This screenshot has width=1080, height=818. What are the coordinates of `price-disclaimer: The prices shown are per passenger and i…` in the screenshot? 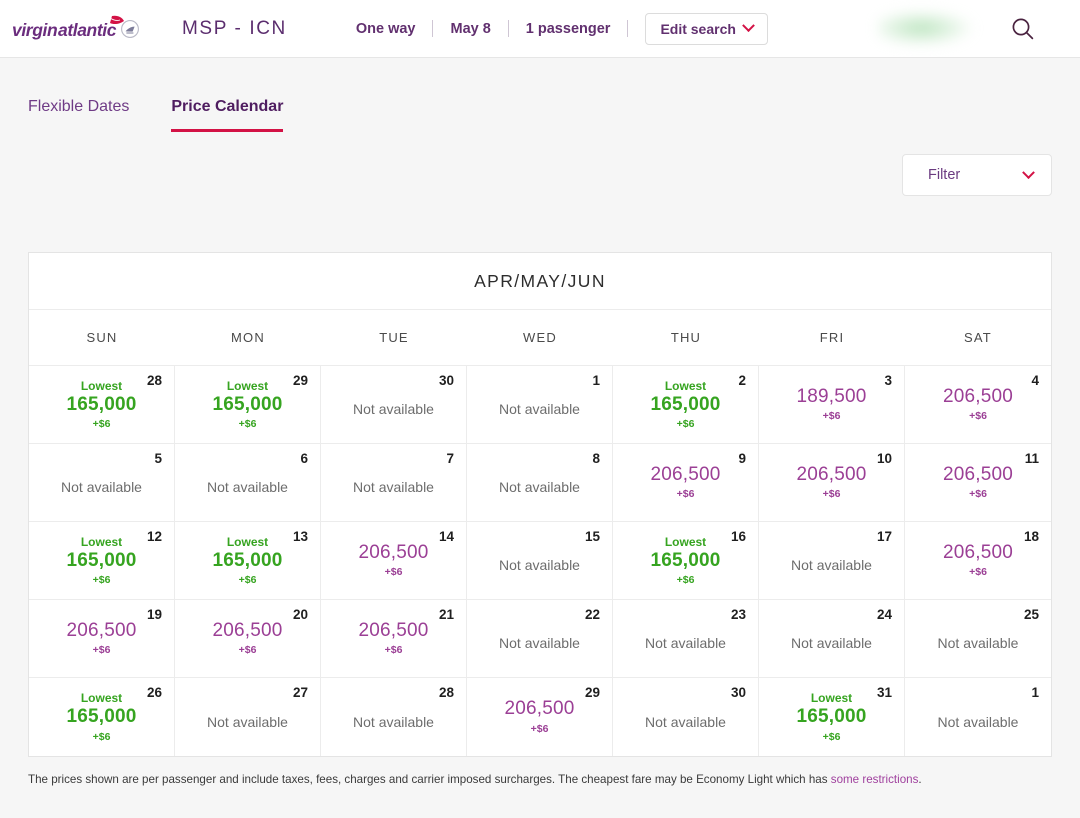 It's located at (540, 779).